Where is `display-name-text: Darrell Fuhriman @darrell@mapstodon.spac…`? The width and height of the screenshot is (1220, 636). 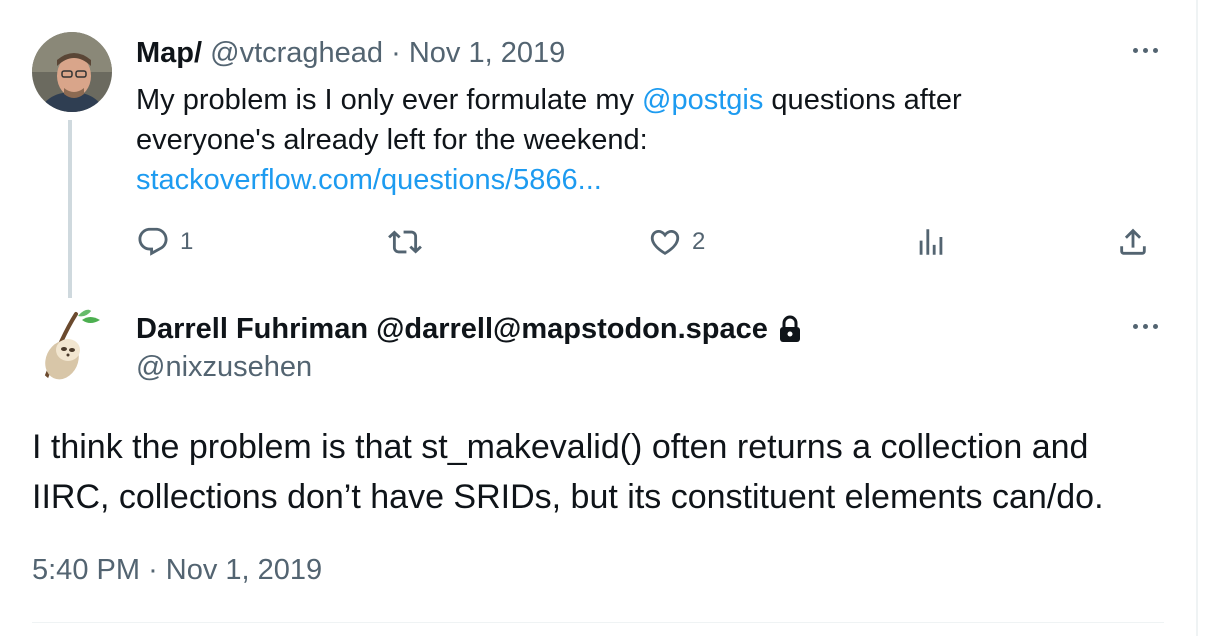 display-name-text: Darrell Fuhriman @darrell@mapstodon.spac… is located at coordinates (452, 329).